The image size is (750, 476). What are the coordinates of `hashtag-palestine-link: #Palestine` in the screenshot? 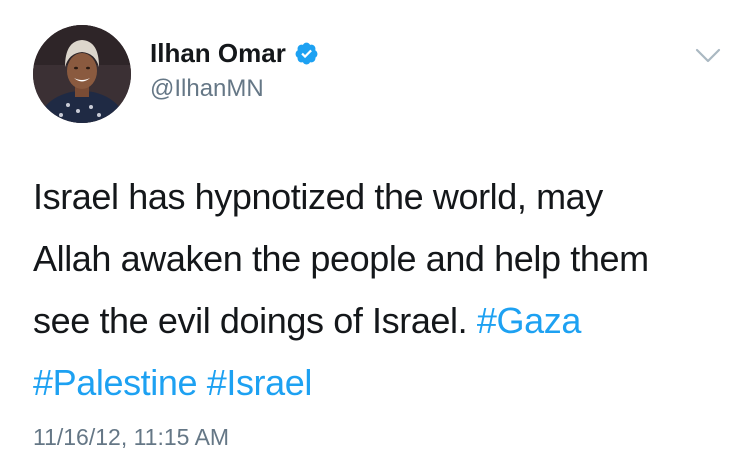 It's located at (115, 382).